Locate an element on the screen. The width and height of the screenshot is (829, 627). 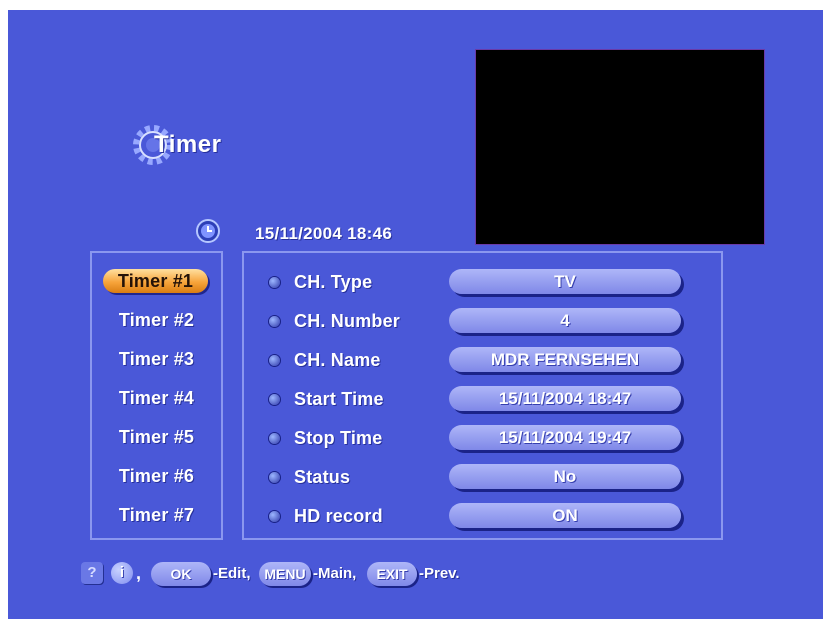
timer-item-5: Timer #5 is located at coordinates (156, 437).